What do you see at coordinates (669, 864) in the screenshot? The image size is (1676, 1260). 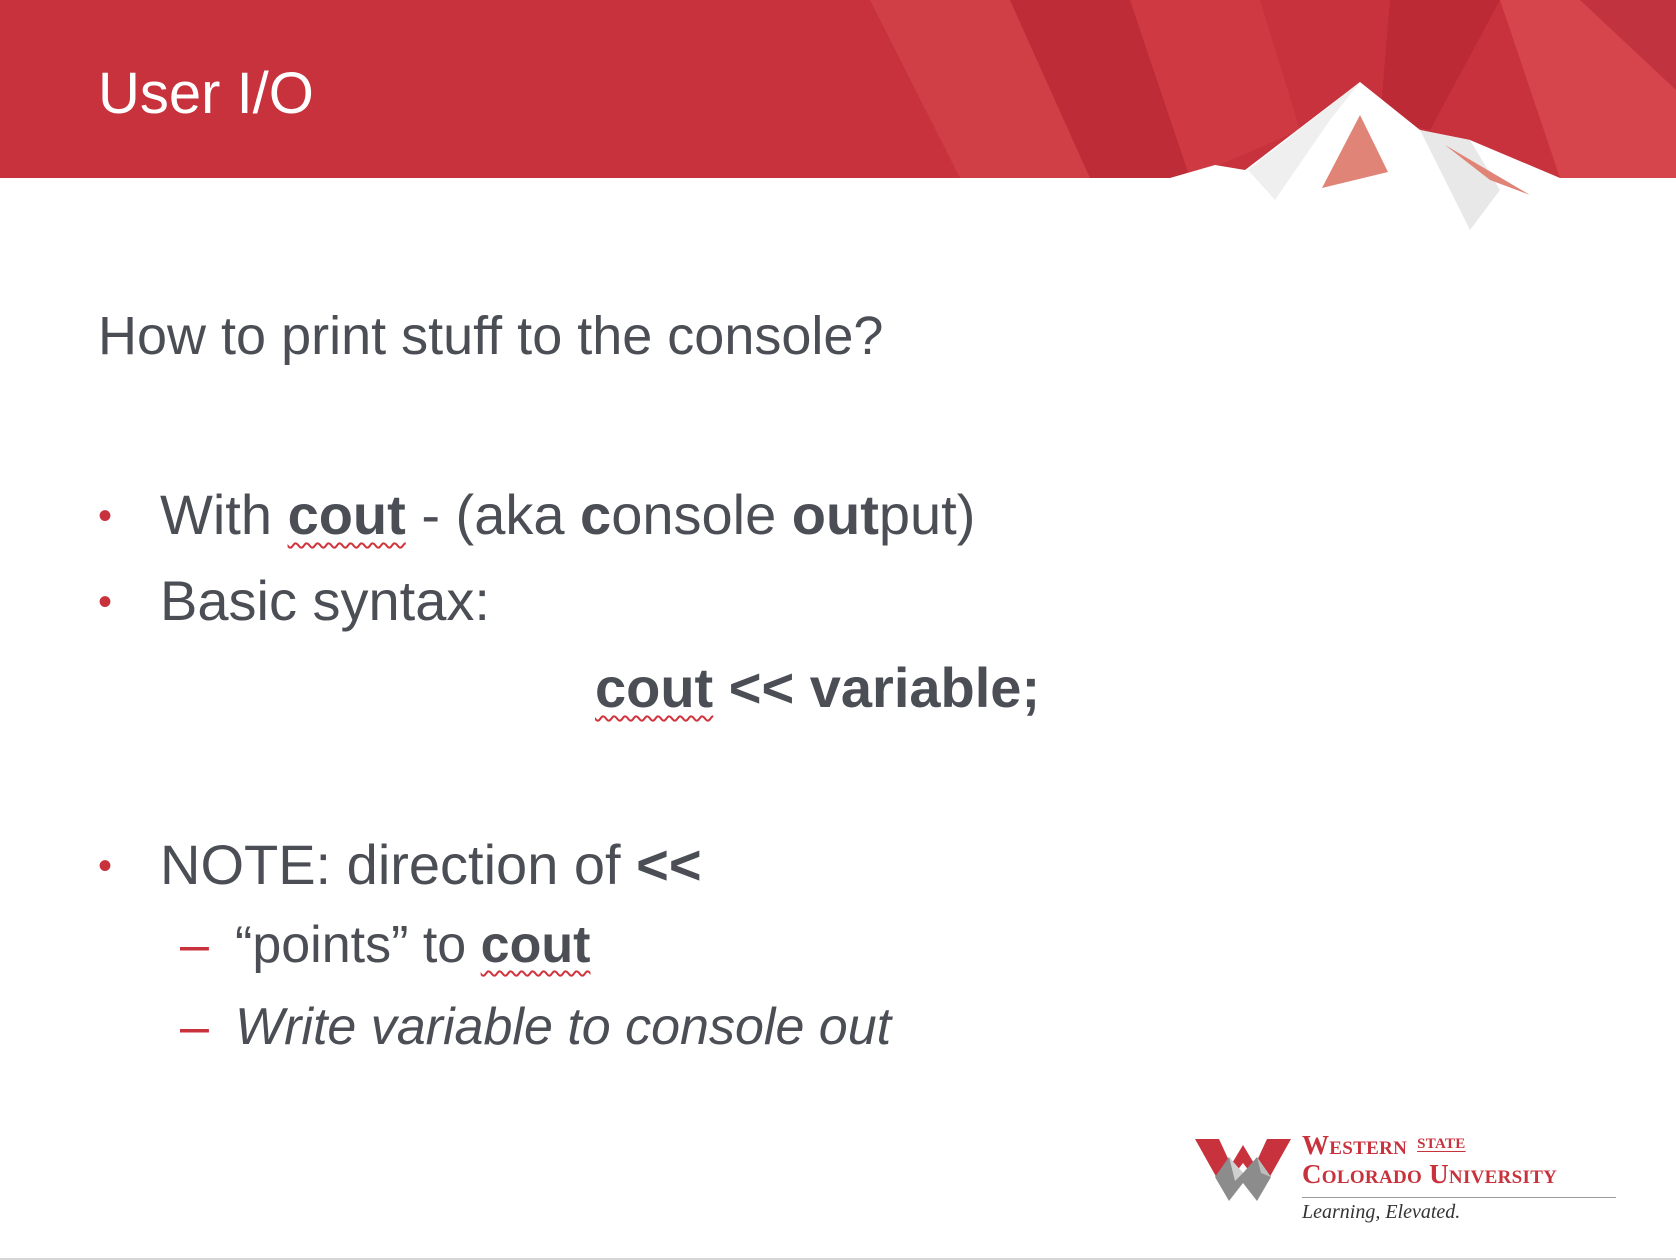 I see `operator-text: <<` at bounding box center [669, 864].